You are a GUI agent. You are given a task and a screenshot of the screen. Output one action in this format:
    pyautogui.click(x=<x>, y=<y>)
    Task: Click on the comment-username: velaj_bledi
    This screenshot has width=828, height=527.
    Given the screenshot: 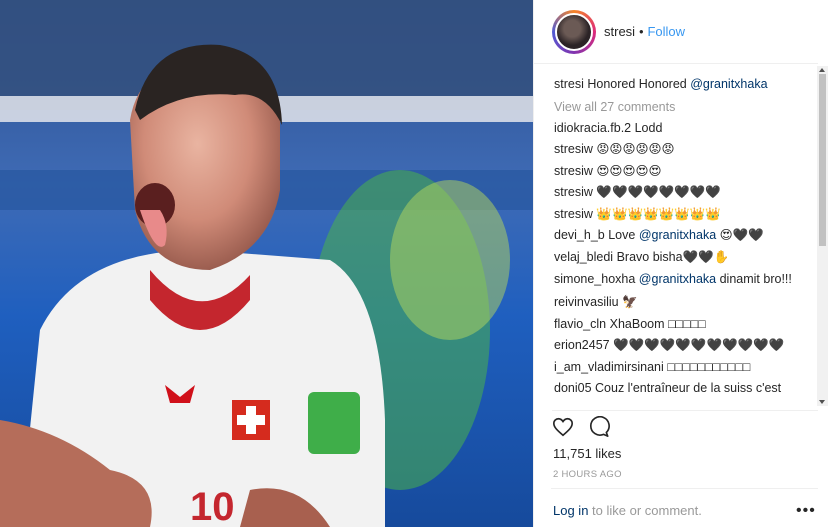 What is the action you would take?
    pyautogui.click(x=583, y=257)
    